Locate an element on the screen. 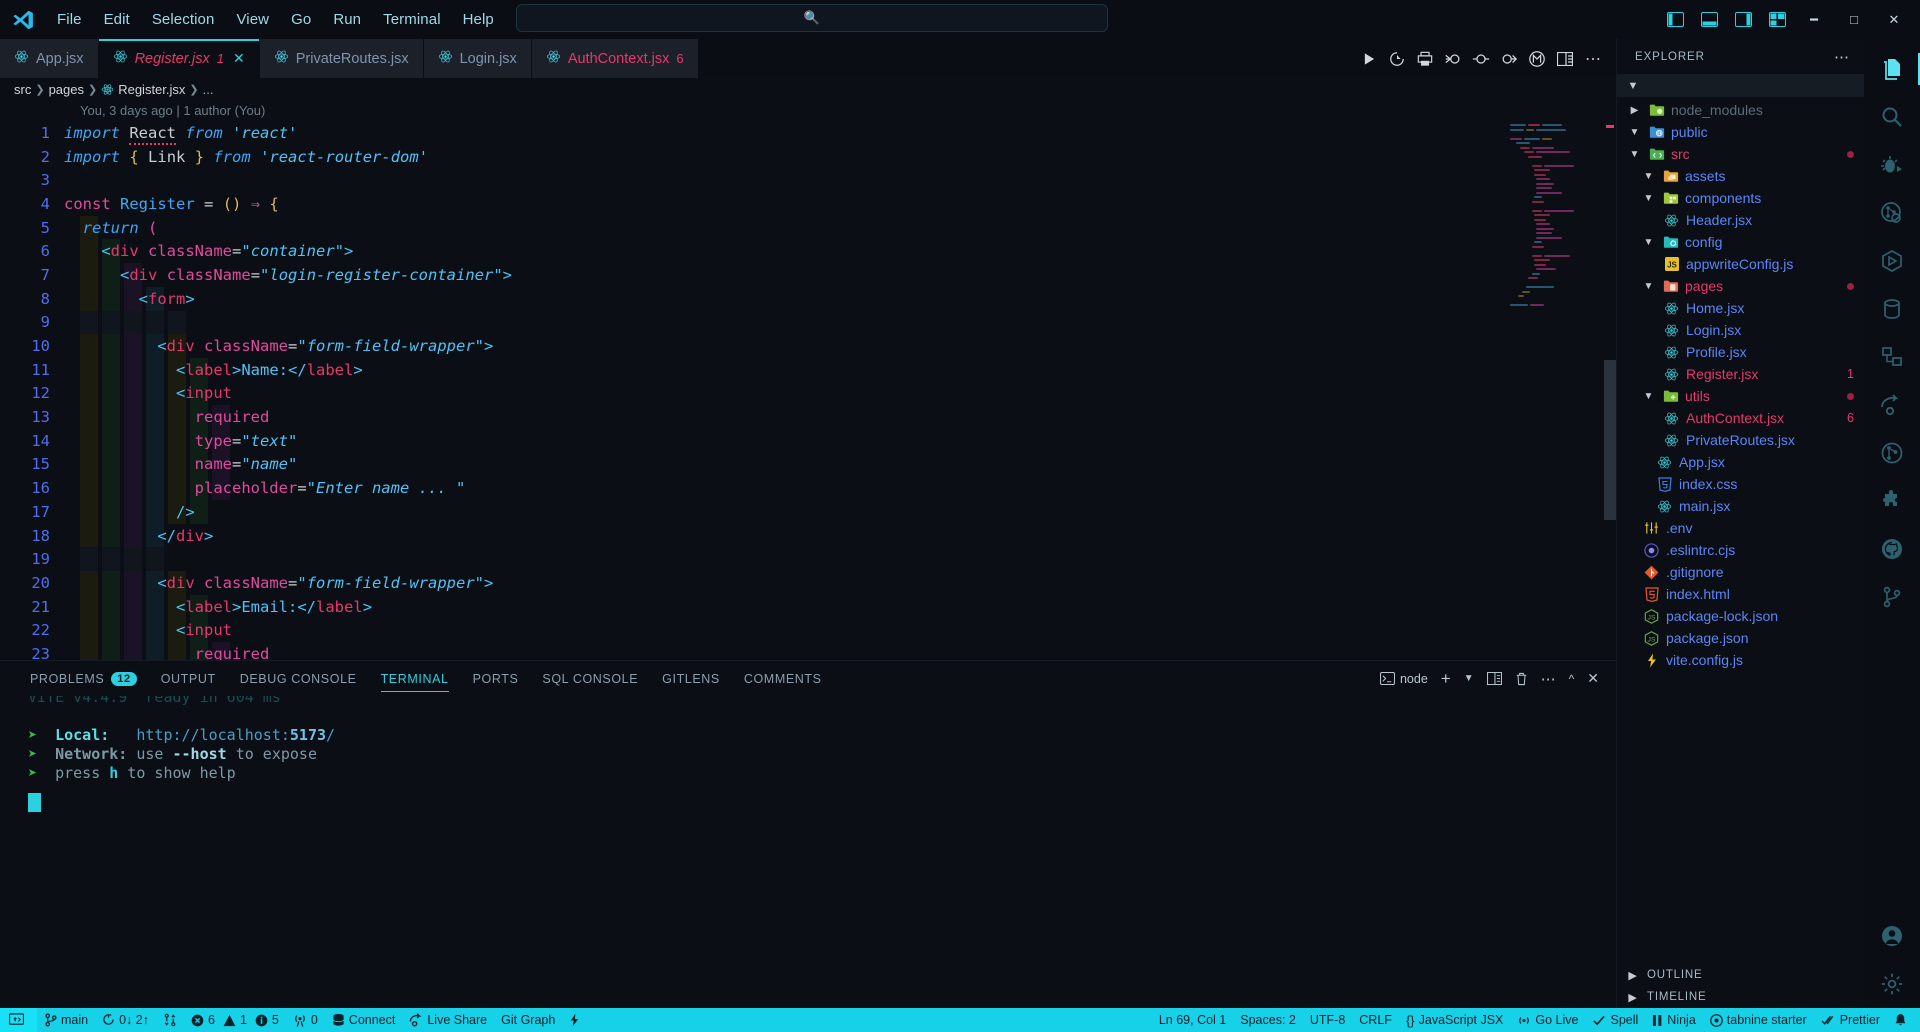 The image size is (1920, 1032). terminal-local-slash: / is located at coordinates (330, 735).